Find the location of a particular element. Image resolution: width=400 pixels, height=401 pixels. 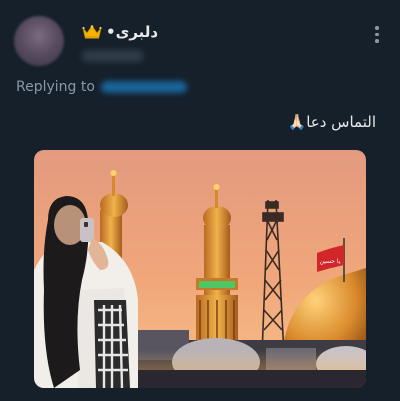

flag-text: يا حسين is located at coordinates (330, 261).